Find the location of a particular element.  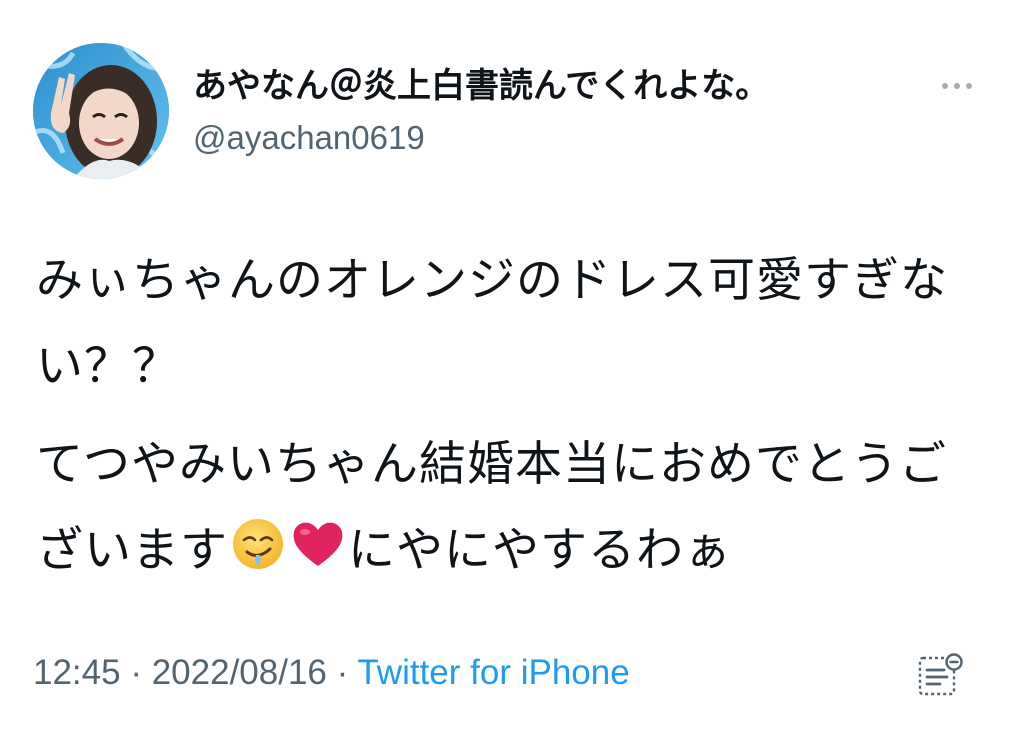

more-options-button is located at coordinates (957, 86).